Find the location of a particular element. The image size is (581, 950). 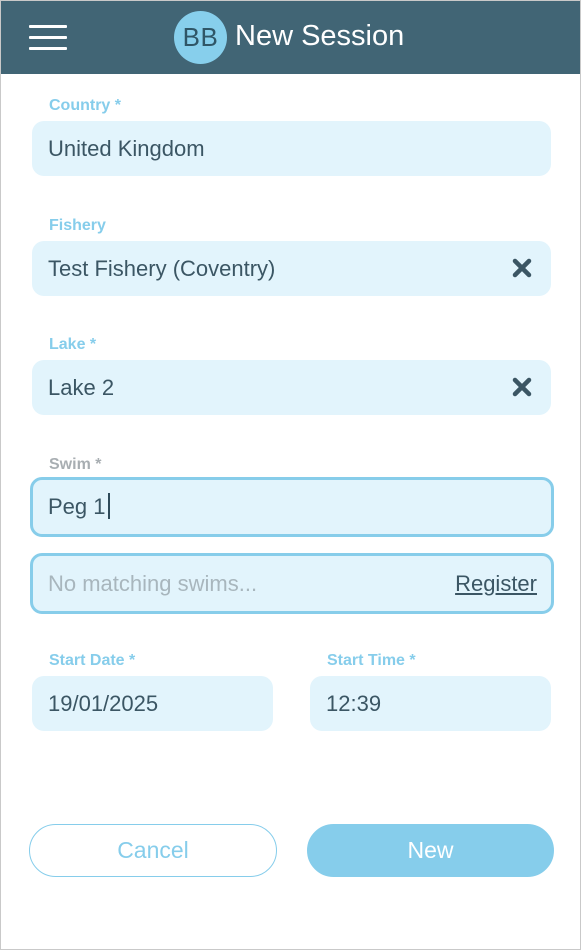

fishery-value: Test Fishery (Coventry) is located at coordinates (162, 268).